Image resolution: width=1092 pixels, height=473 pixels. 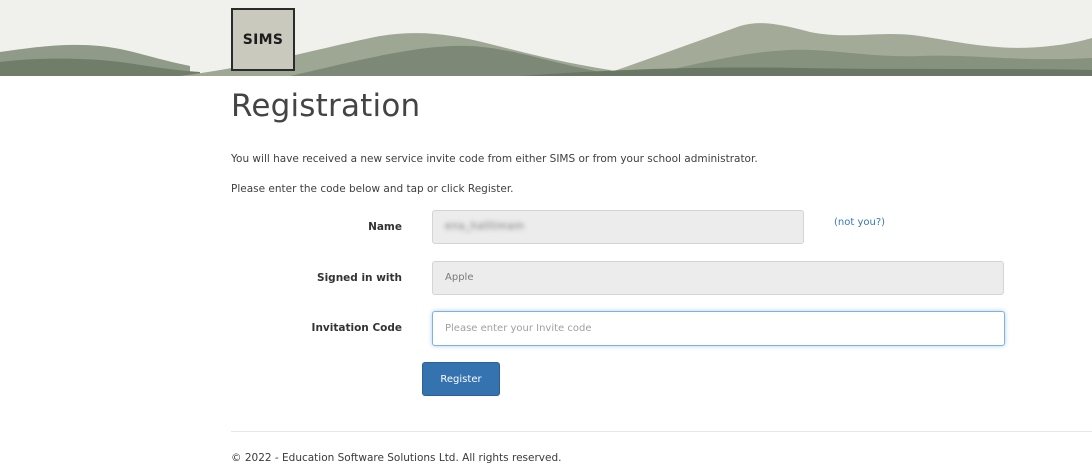 I want to click on signed-in-with-label: Signed in with, so click(x=359, y=278).